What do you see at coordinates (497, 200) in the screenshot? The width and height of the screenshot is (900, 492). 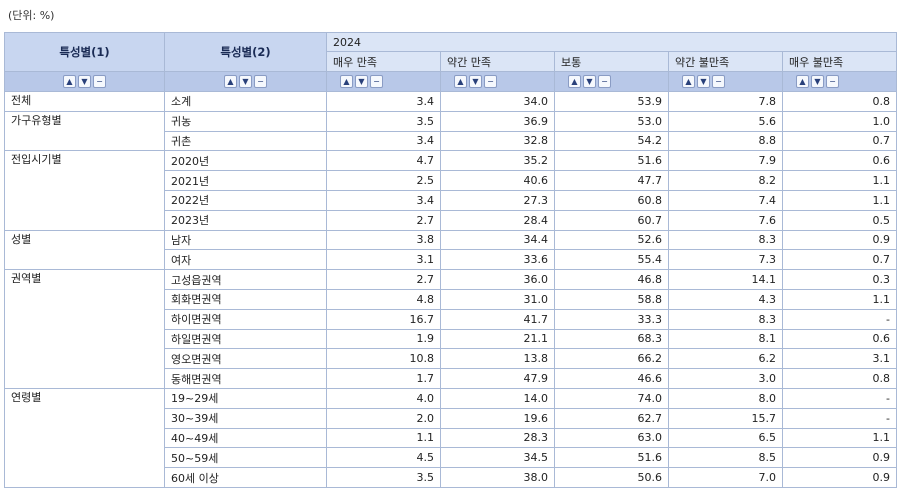 I see `value-cell: 27.3` at bounding box center [497, 200].